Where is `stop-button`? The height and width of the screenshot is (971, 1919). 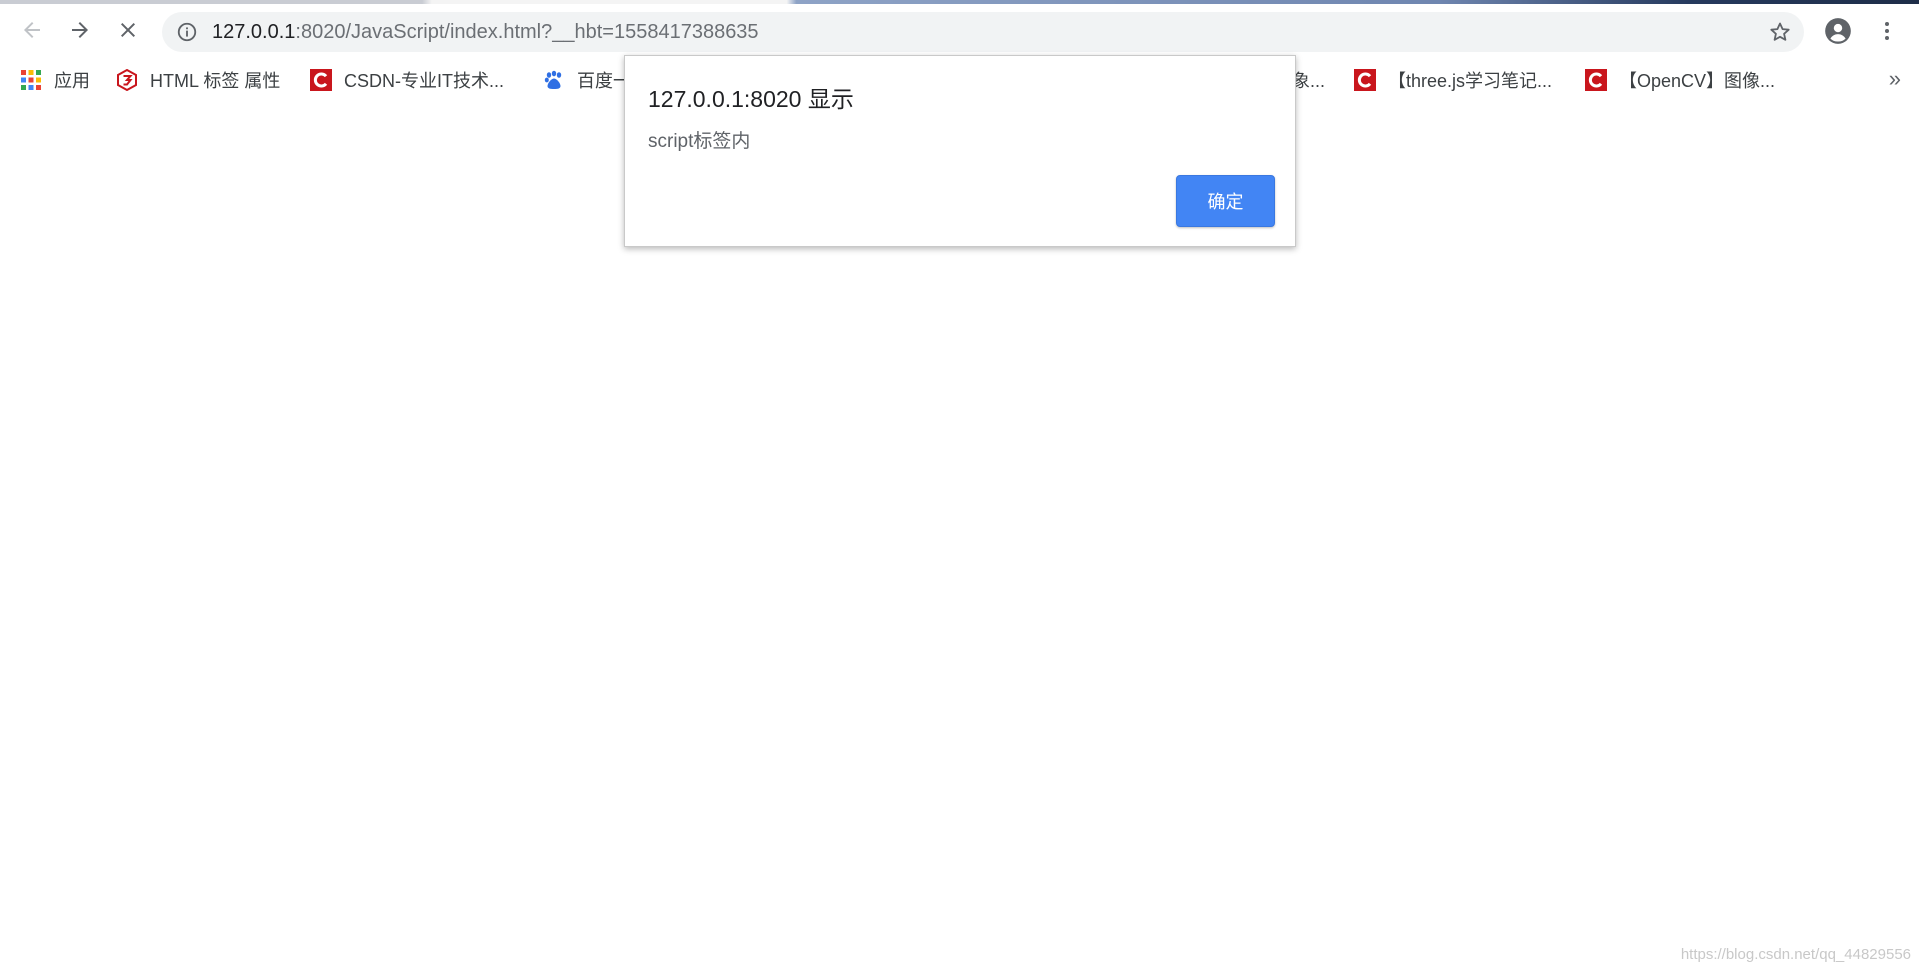 stop-button is located at coordinates (128, 30).